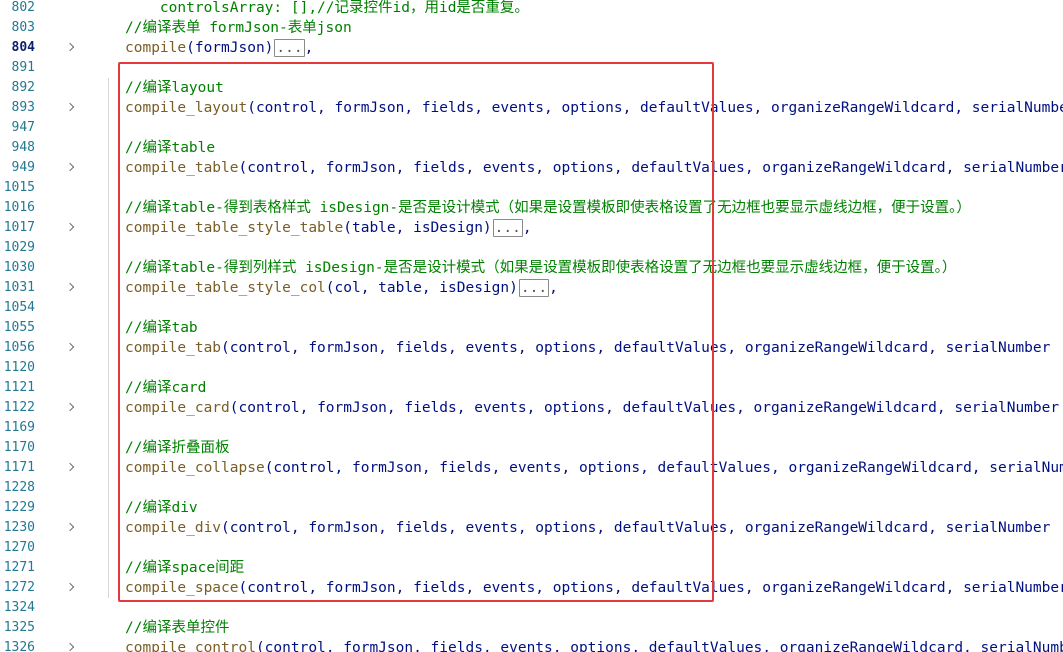  I want to click on function-args: (formJson), so click(230, 48).